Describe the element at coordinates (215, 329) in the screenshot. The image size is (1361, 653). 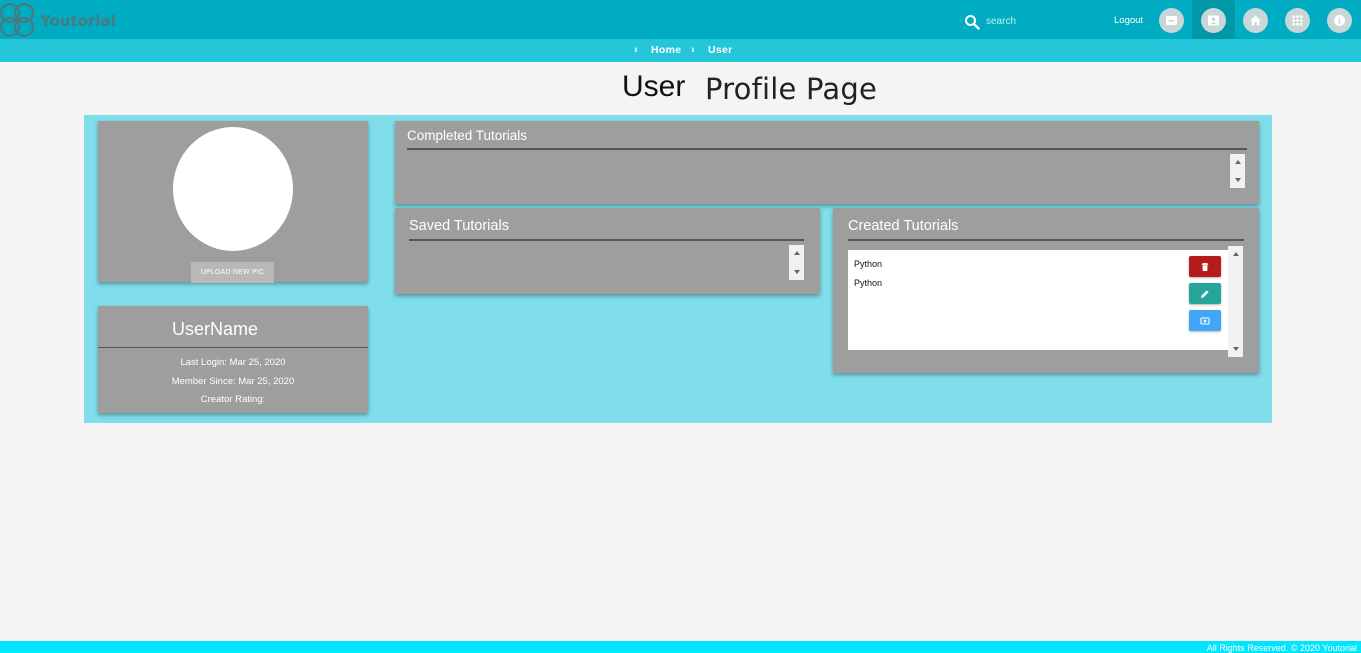
I see `username: UserName` at that location.